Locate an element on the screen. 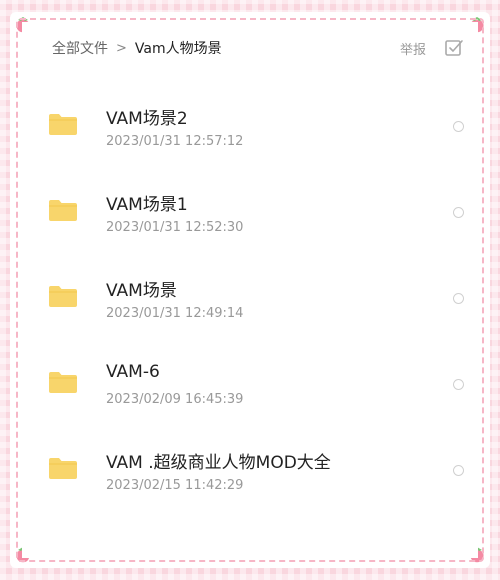 Image resolution: width=500 pixels, height=580 pixels. breadcrumb: 全部文件 > Vam人物场景 is located at coordinates (137, 48).